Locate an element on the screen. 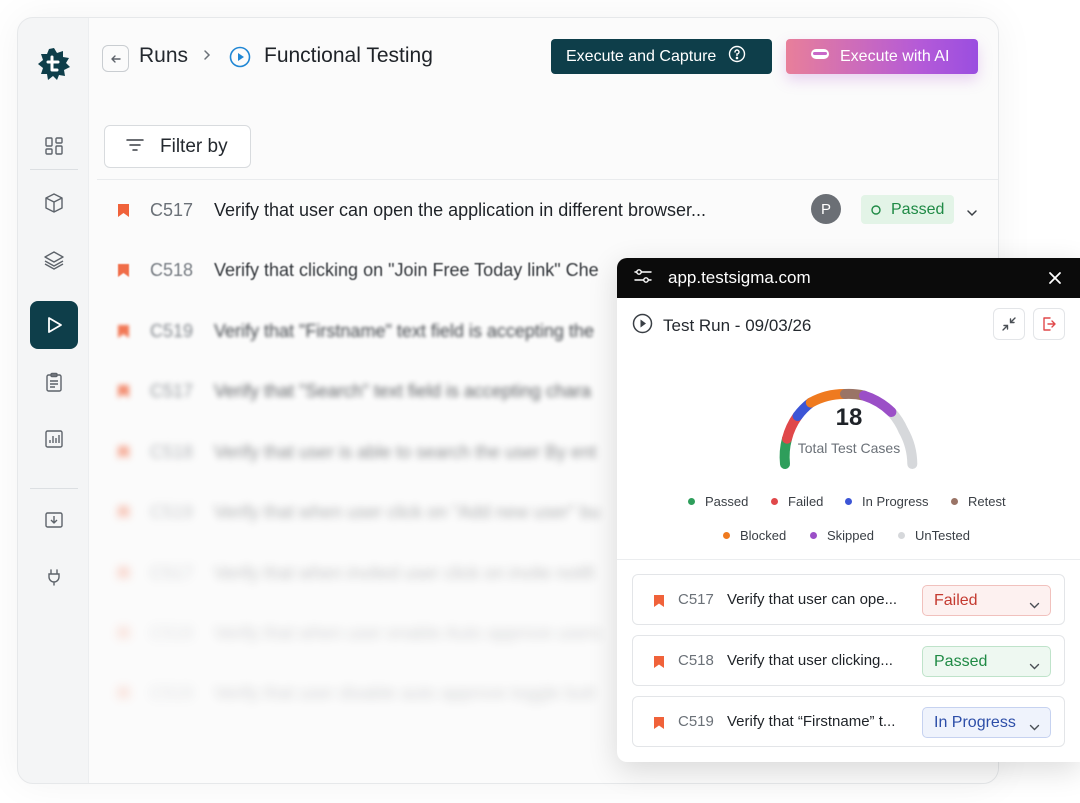  dashboard-icon is located at coordinates (54, 146).